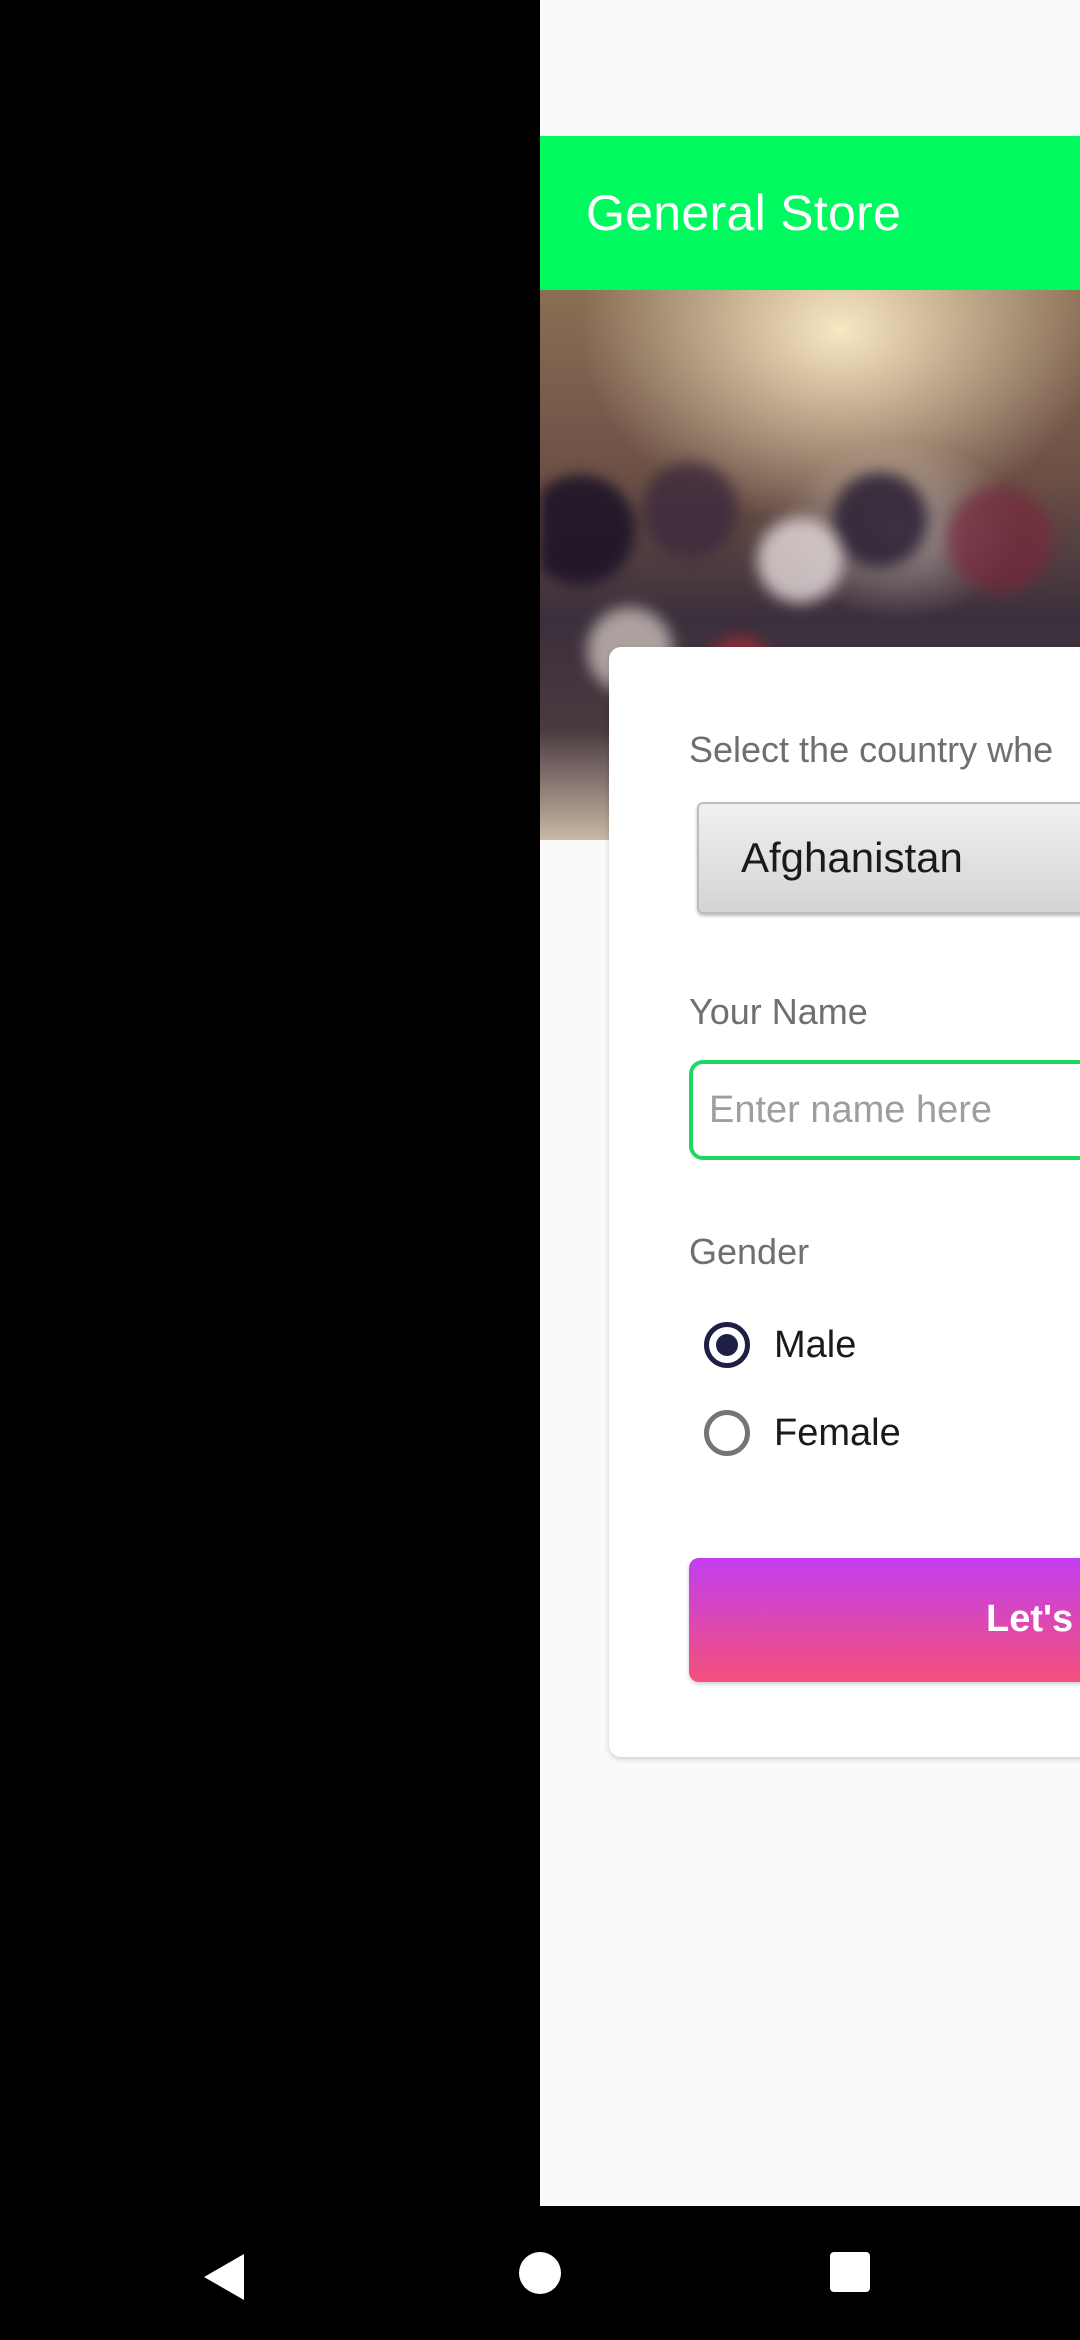  What do you see at coordinates (224, 2277) in the screenshot?
I see `back-triangle-icon` at bounding box center [224, 2277].